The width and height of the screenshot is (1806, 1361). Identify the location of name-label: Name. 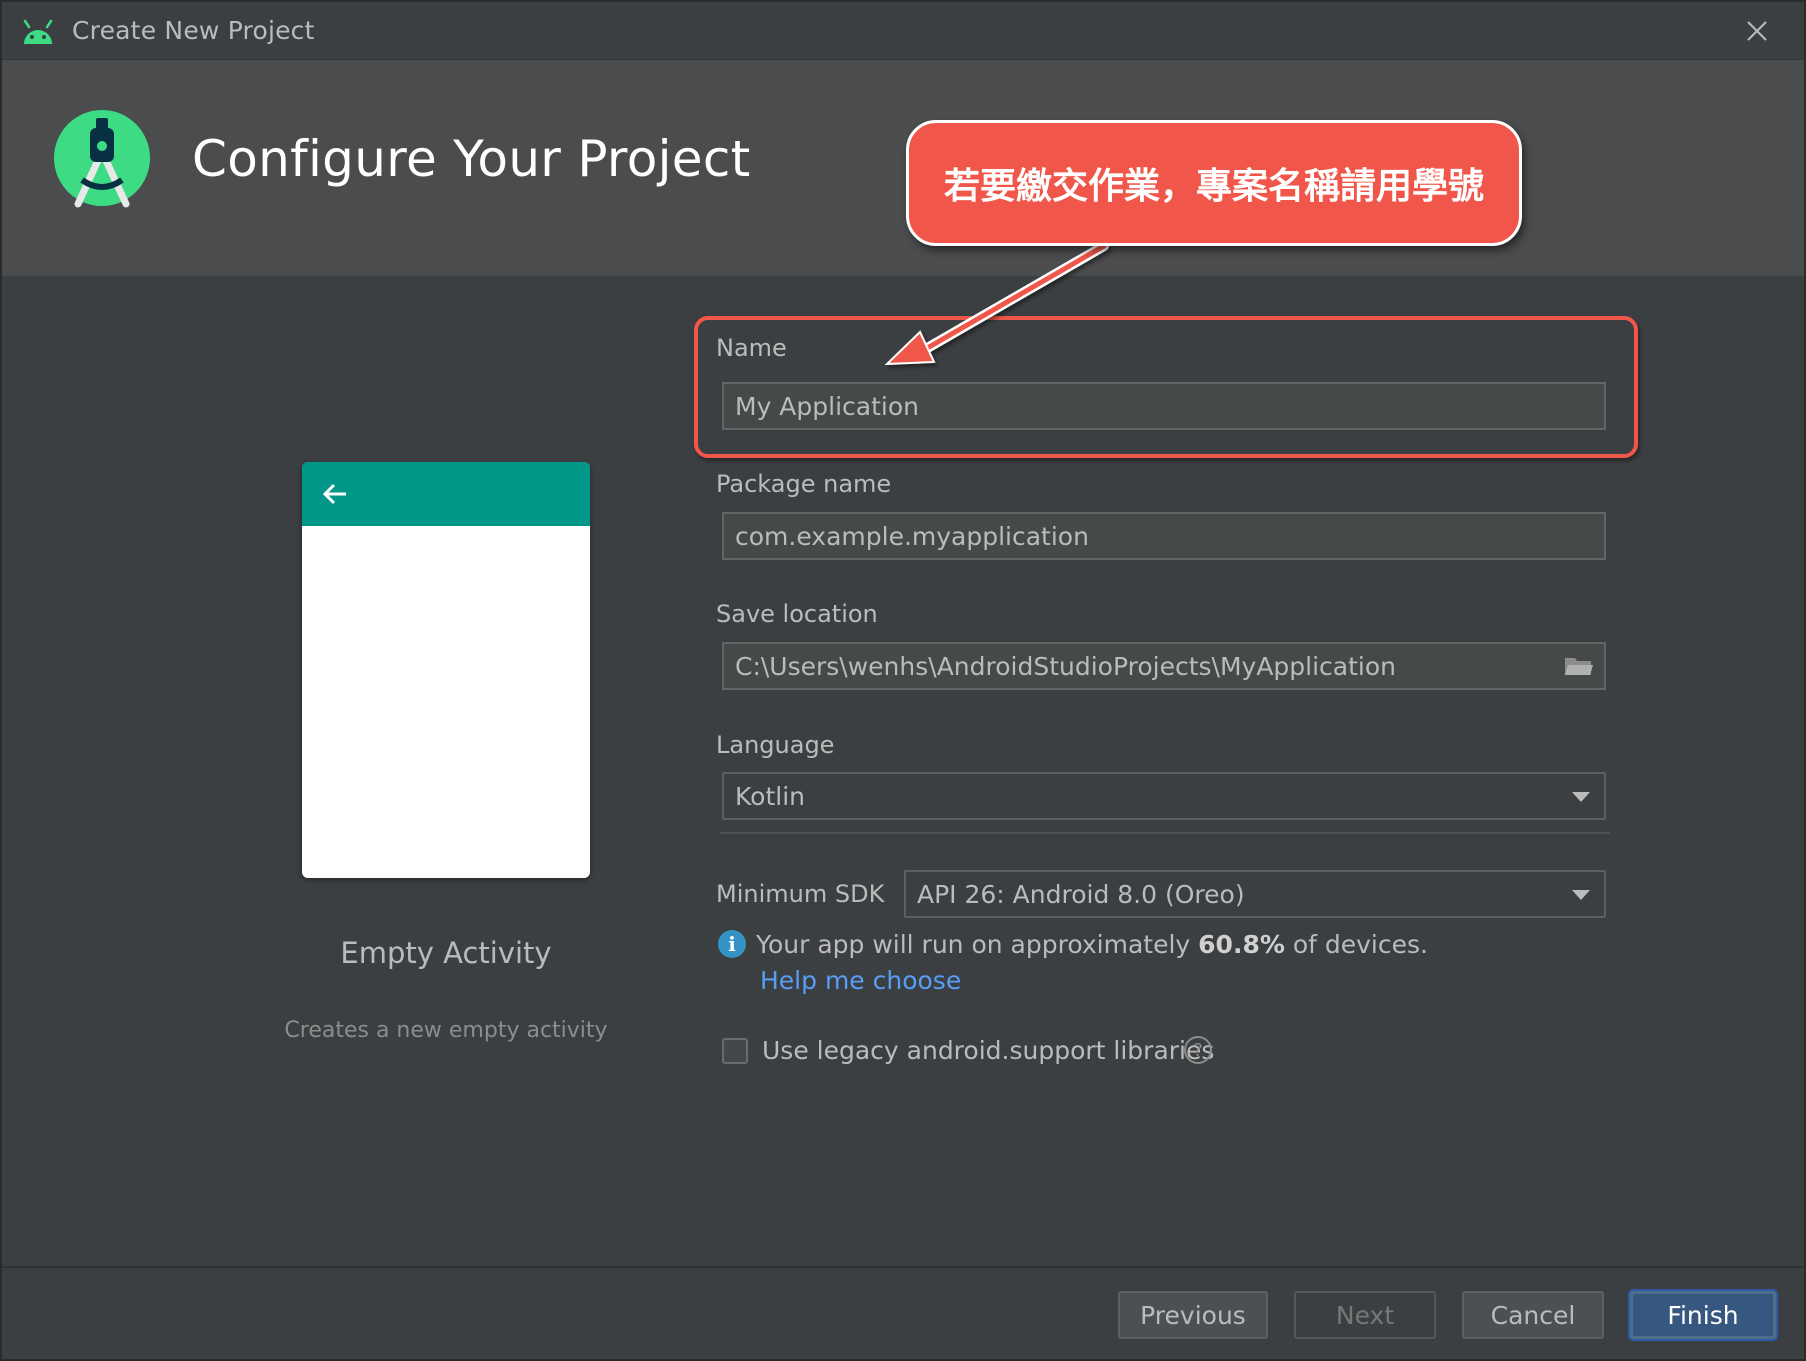
(751, 348).